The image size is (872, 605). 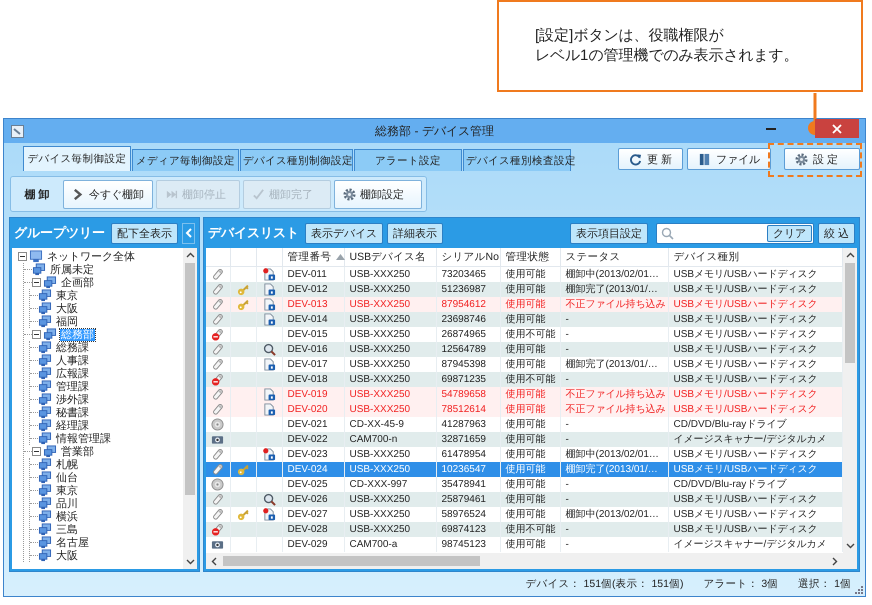 I want to click on table-row: DEV-028 USB-XXX250 69874123 使用不可能 - USBメモリ/USBハードディスク, so click(x=524, y=529).